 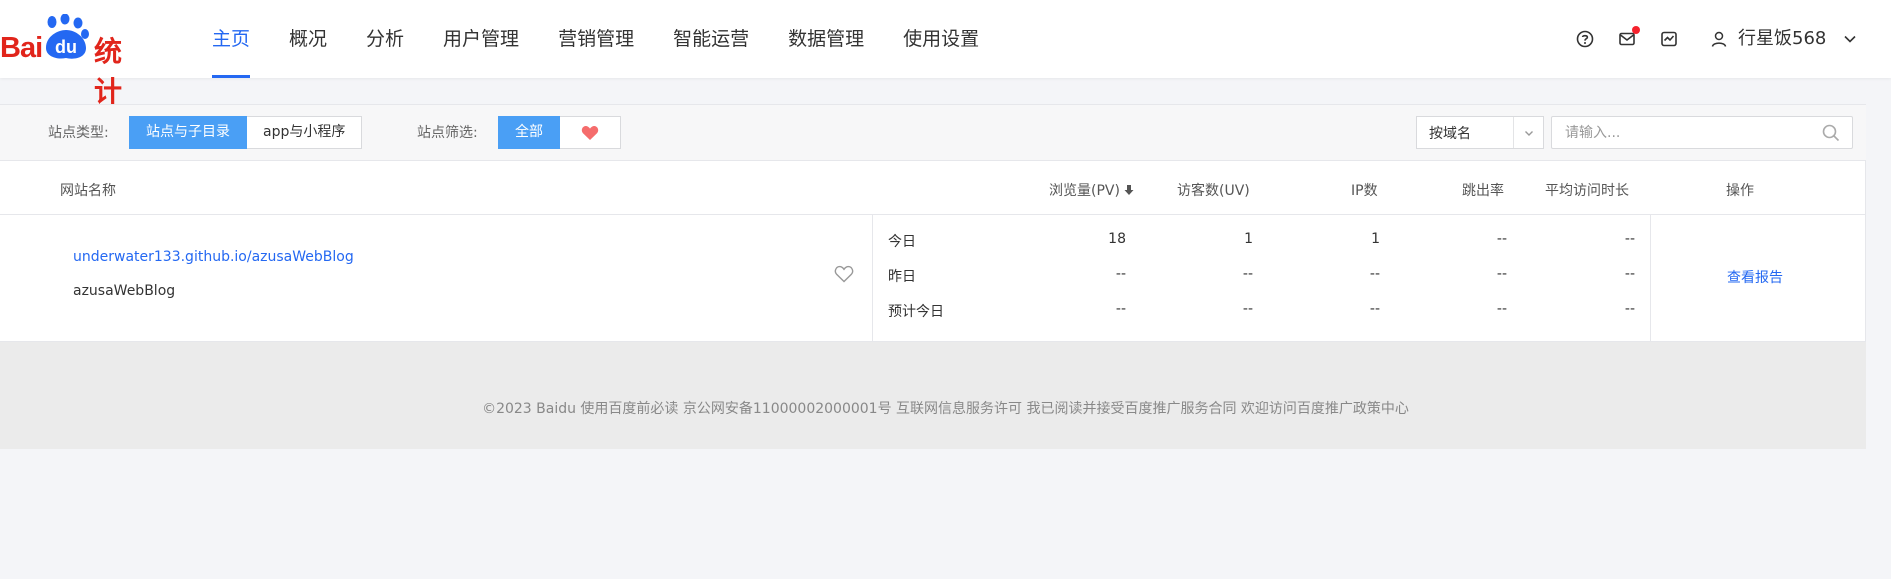 I want to click on header-site-name: 网站名称, so click(x=88, y=191).